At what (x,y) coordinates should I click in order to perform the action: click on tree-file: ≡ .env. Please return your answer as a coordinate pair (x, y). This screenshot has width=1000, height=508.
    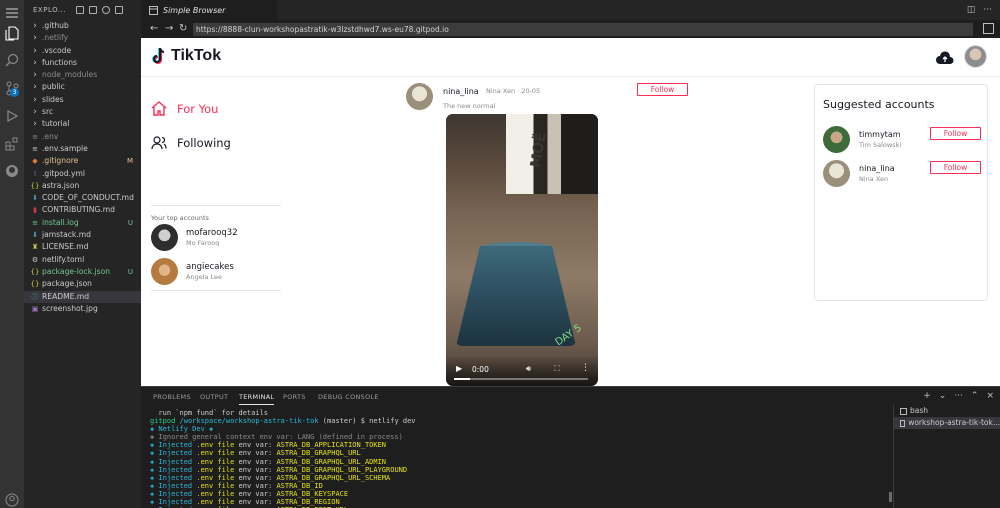
    Looking at the image, I should click on (82, 137).